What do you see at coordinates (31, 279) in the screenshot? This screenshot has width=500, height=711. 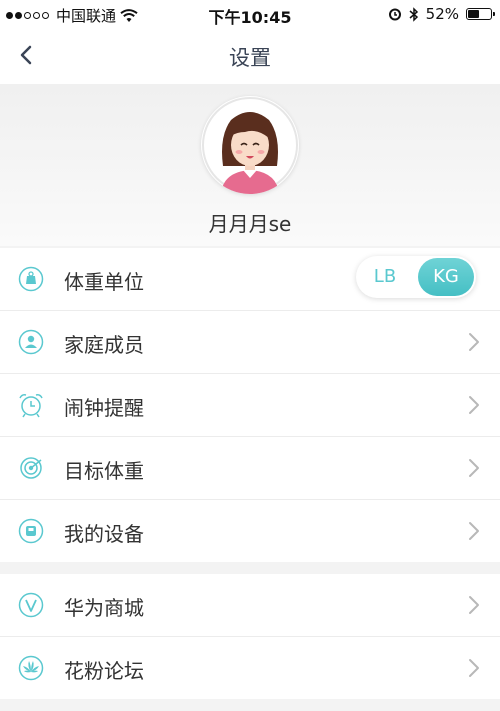 I see `weight-scale-icon` at bounding box center [31, 279].